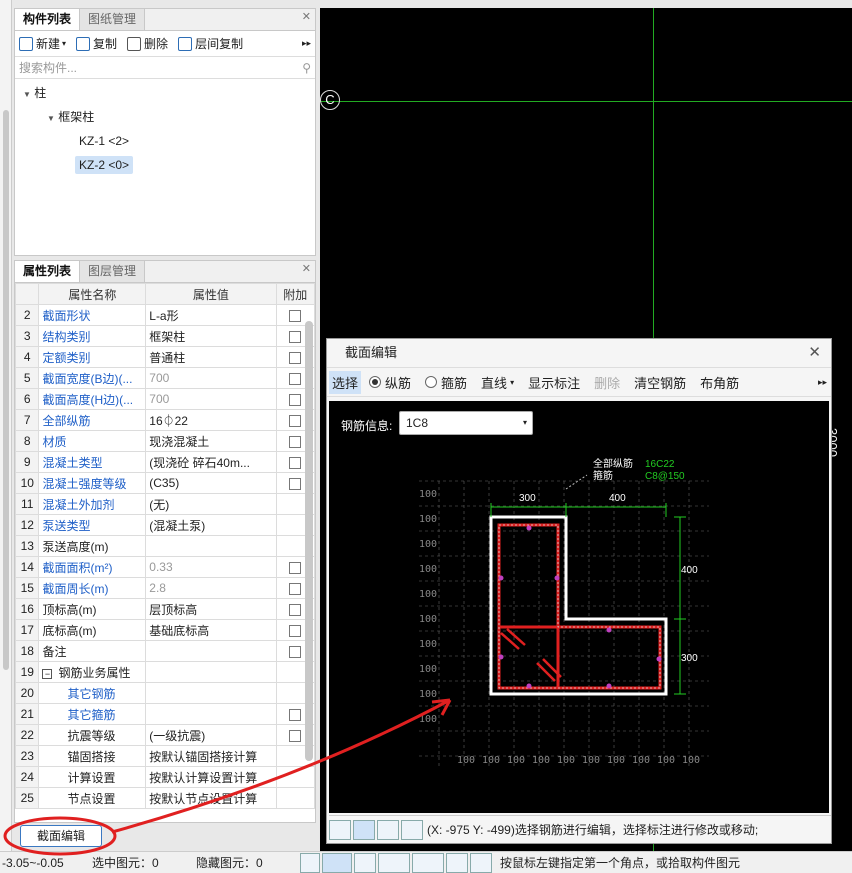  Describe the element at coordinates (165, 68) in the screenshot. I see `component-search-input: 搜索构件... ⚲` at that location.